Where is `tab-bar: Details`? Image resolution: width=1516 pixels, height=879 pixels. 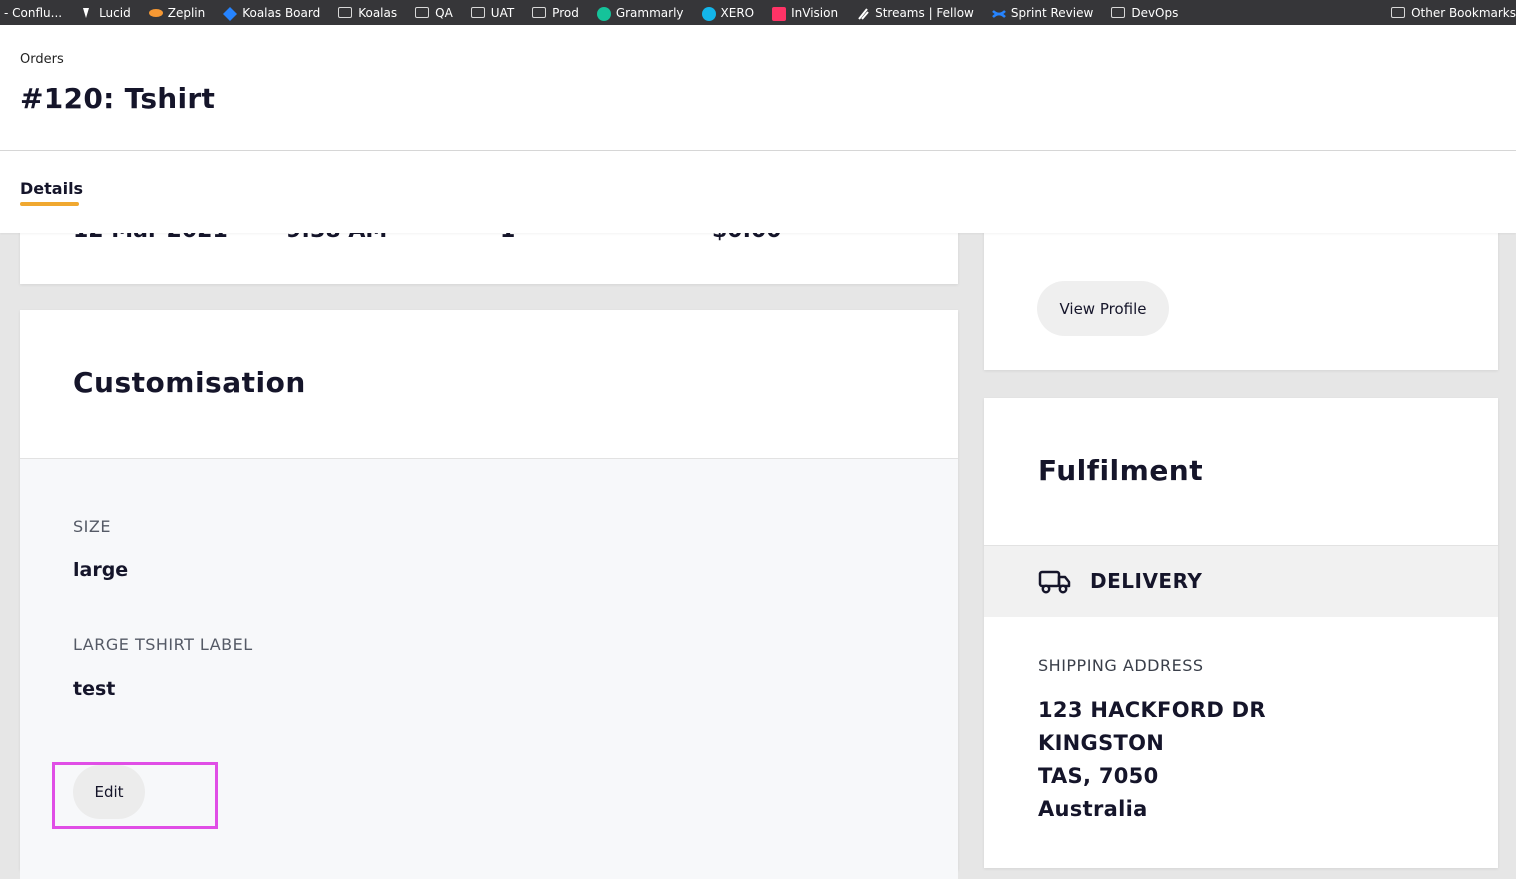 tab-bar: Details is located at coordinates (758, 192).